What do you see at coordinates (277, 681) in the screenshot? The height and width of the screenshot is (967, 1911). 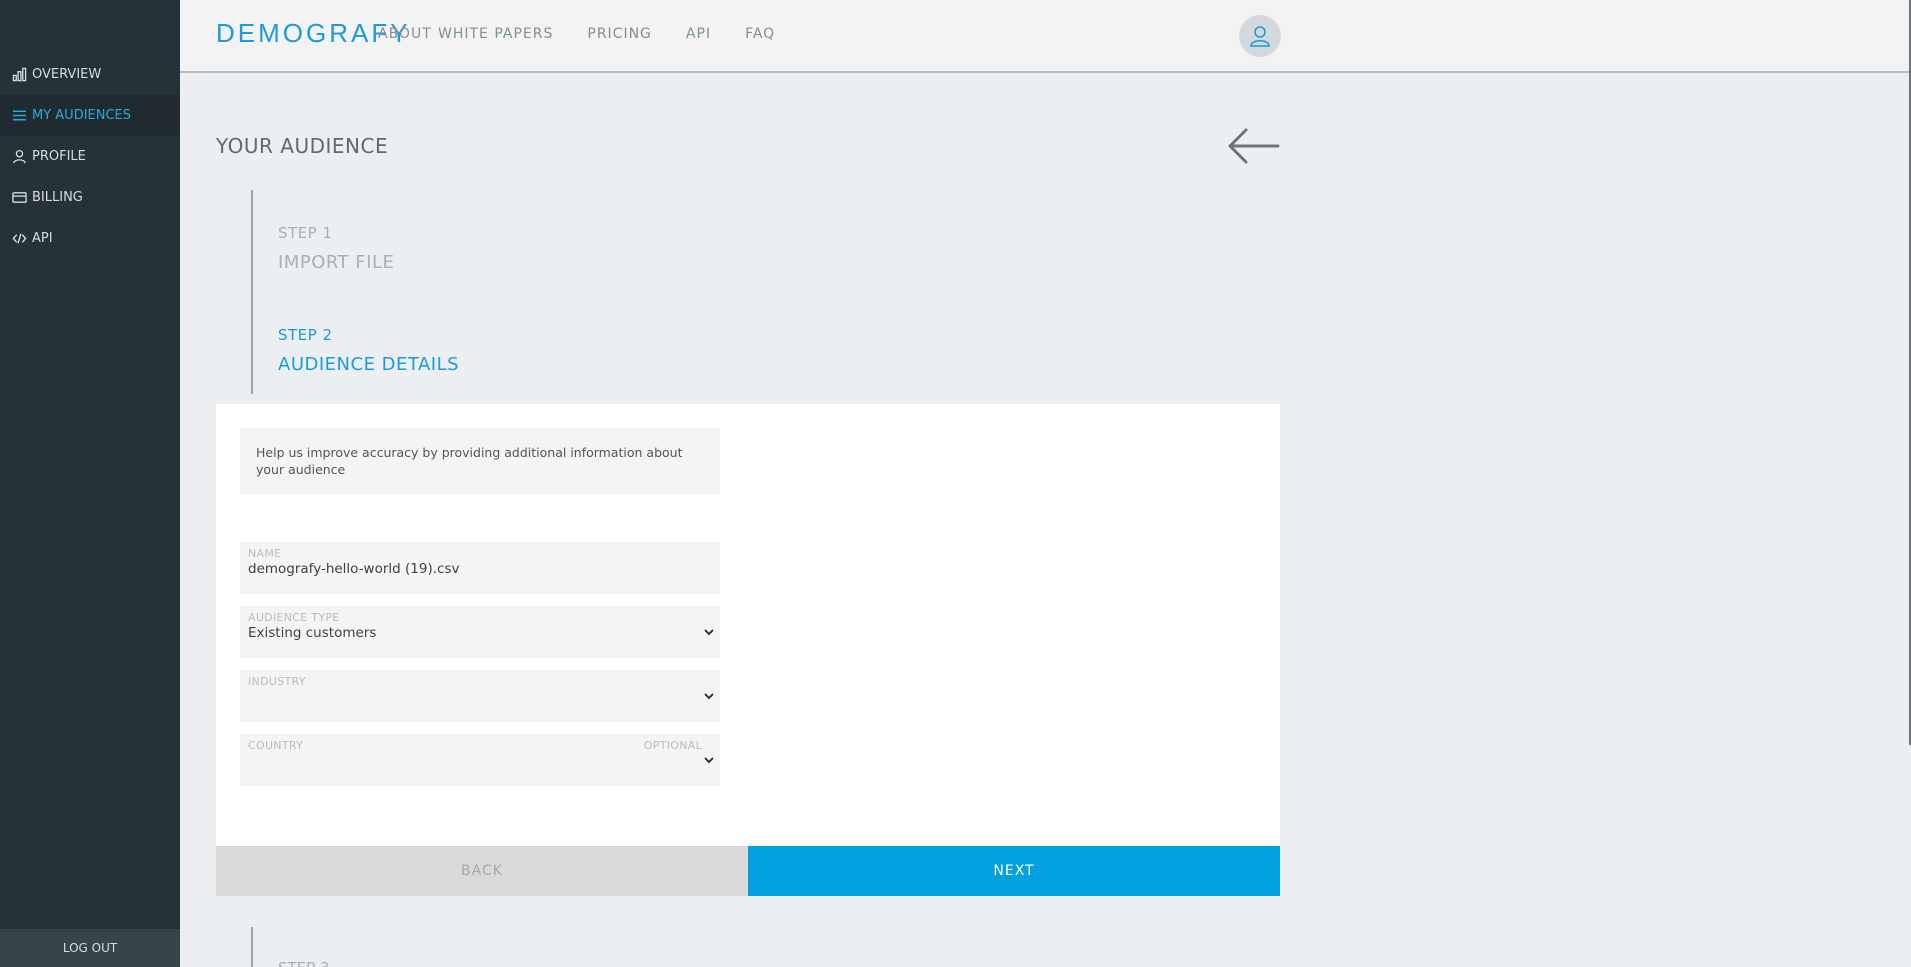 I see `field-label: INDUSTRY` at bounding box center [277, 681].